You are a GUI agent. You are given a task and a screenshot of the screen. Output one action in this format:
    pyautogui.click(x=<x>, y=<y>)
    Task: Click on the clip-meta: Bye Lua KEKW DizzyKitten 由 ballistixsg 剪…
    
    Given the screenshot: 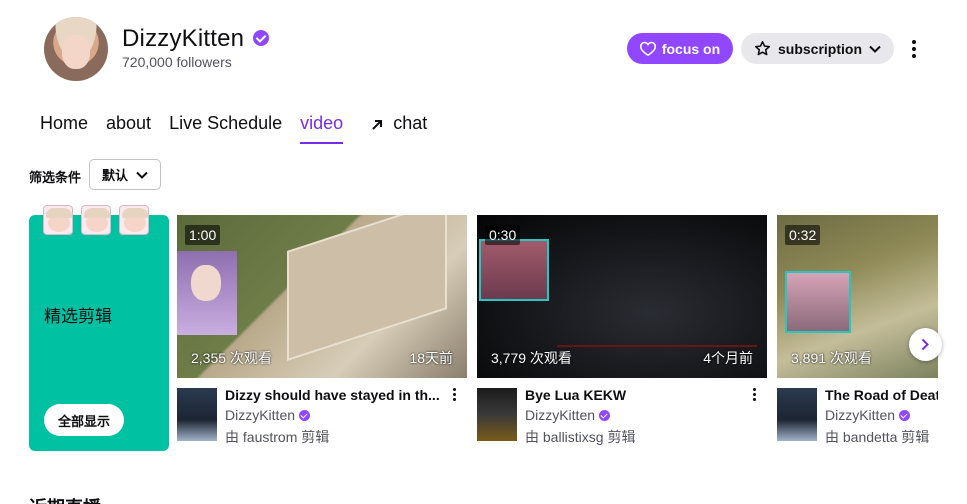 What is the action you would take?
    pyautogui.click(x=622, y=417)
    